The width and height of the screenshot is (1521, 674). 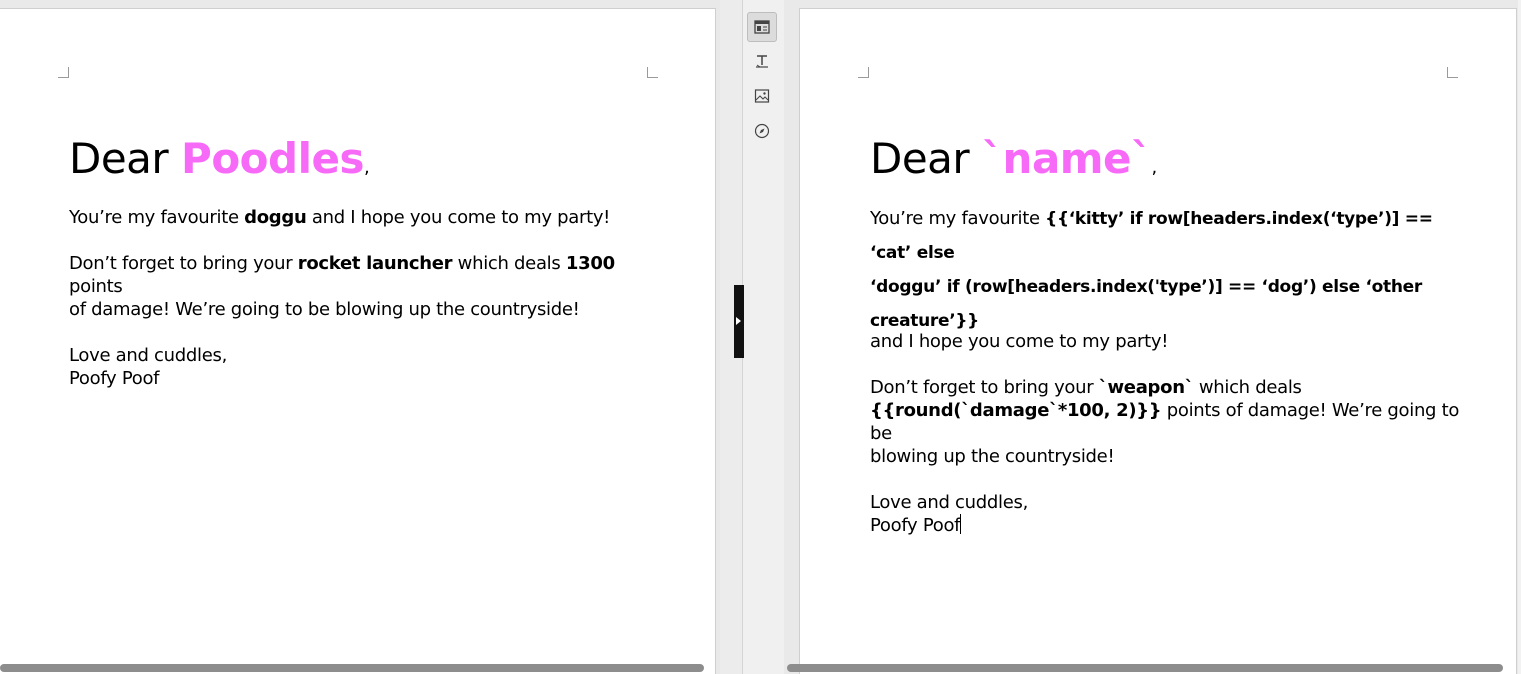 What do you see at coordinates (961, 524) in the screenshot?
I see `text-cursor` at bounding box center [961, 524].